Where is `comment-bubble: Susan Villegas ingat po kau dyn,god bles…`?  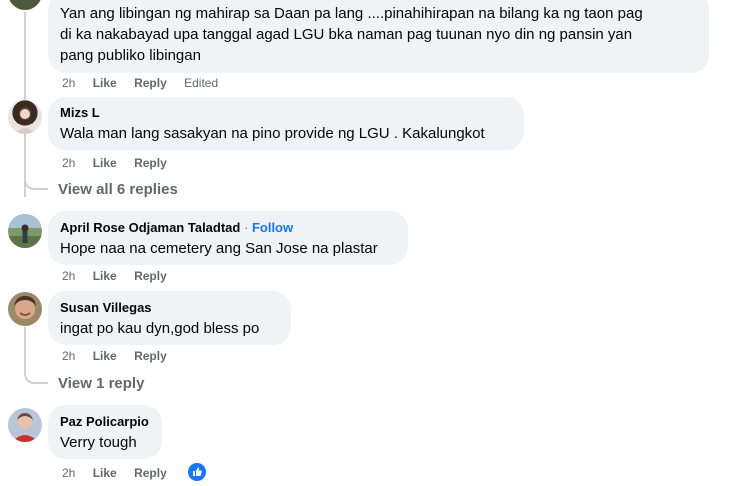
comment-bubble: Susan Villegas ingat po kau dyn,god bles… is located at coordinates (169, 318).